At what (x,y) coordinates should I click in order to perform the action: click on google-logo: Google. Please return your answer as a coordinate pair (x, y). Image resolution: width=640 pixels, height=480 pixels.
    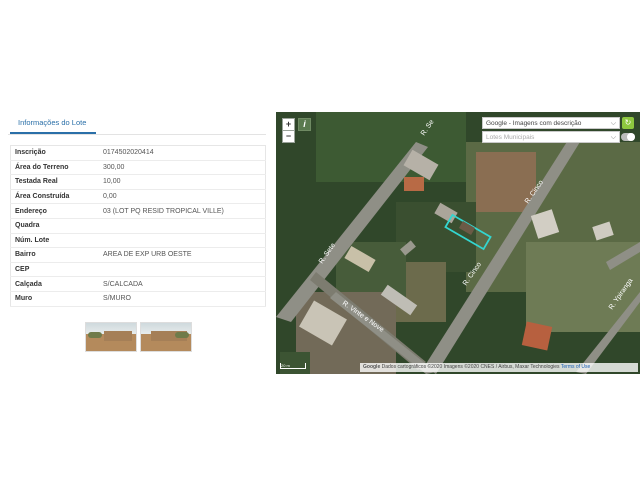
    Looking at the image, I should click on (372, 367).